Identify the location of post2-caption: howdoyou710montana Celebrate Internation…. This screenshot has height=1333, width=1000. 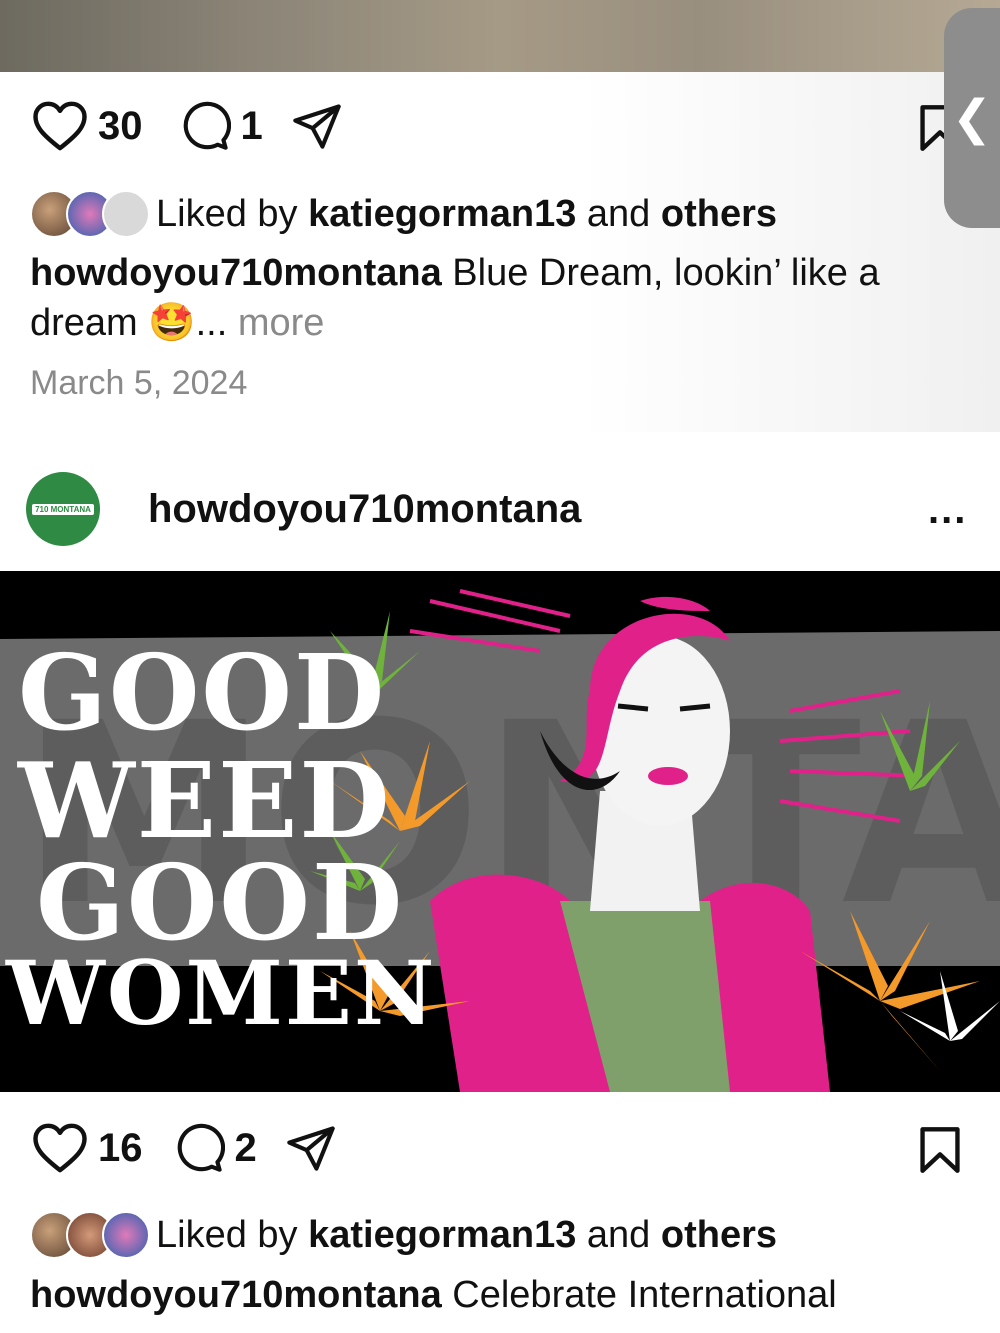
(500, 1295).